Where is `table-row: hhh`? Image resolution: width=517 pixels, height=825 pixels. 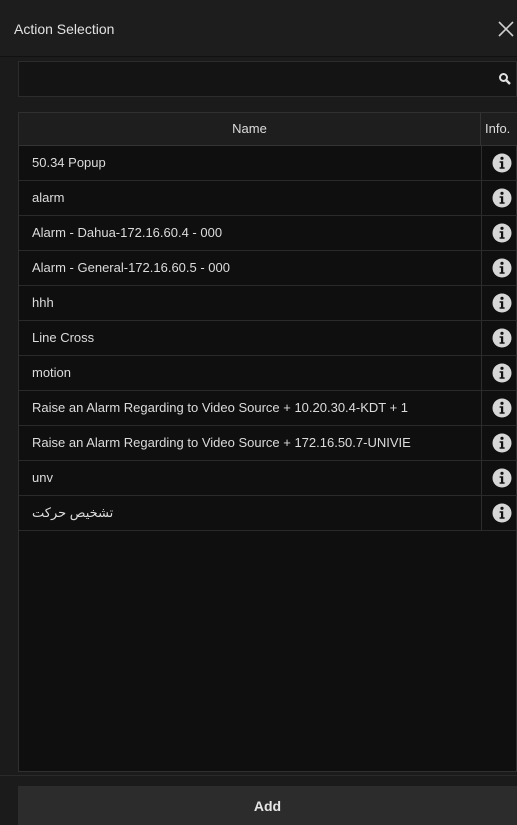 table-row: hhh is located at coordinates (268, 303).